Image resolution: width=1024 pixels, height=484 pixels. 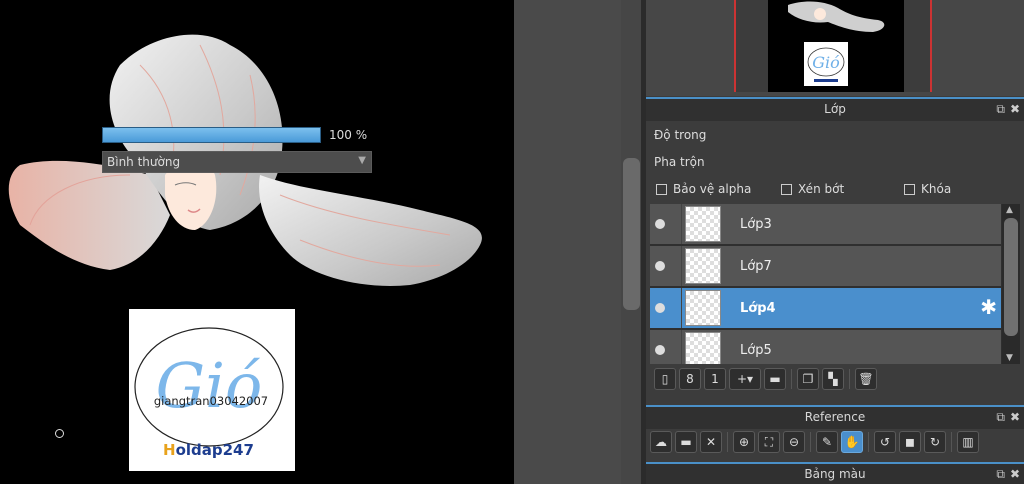 What do you see at coordinates (661, 442) in the screenshot?
I see `upload-icon: ☁` at bounding box center [661, 442].